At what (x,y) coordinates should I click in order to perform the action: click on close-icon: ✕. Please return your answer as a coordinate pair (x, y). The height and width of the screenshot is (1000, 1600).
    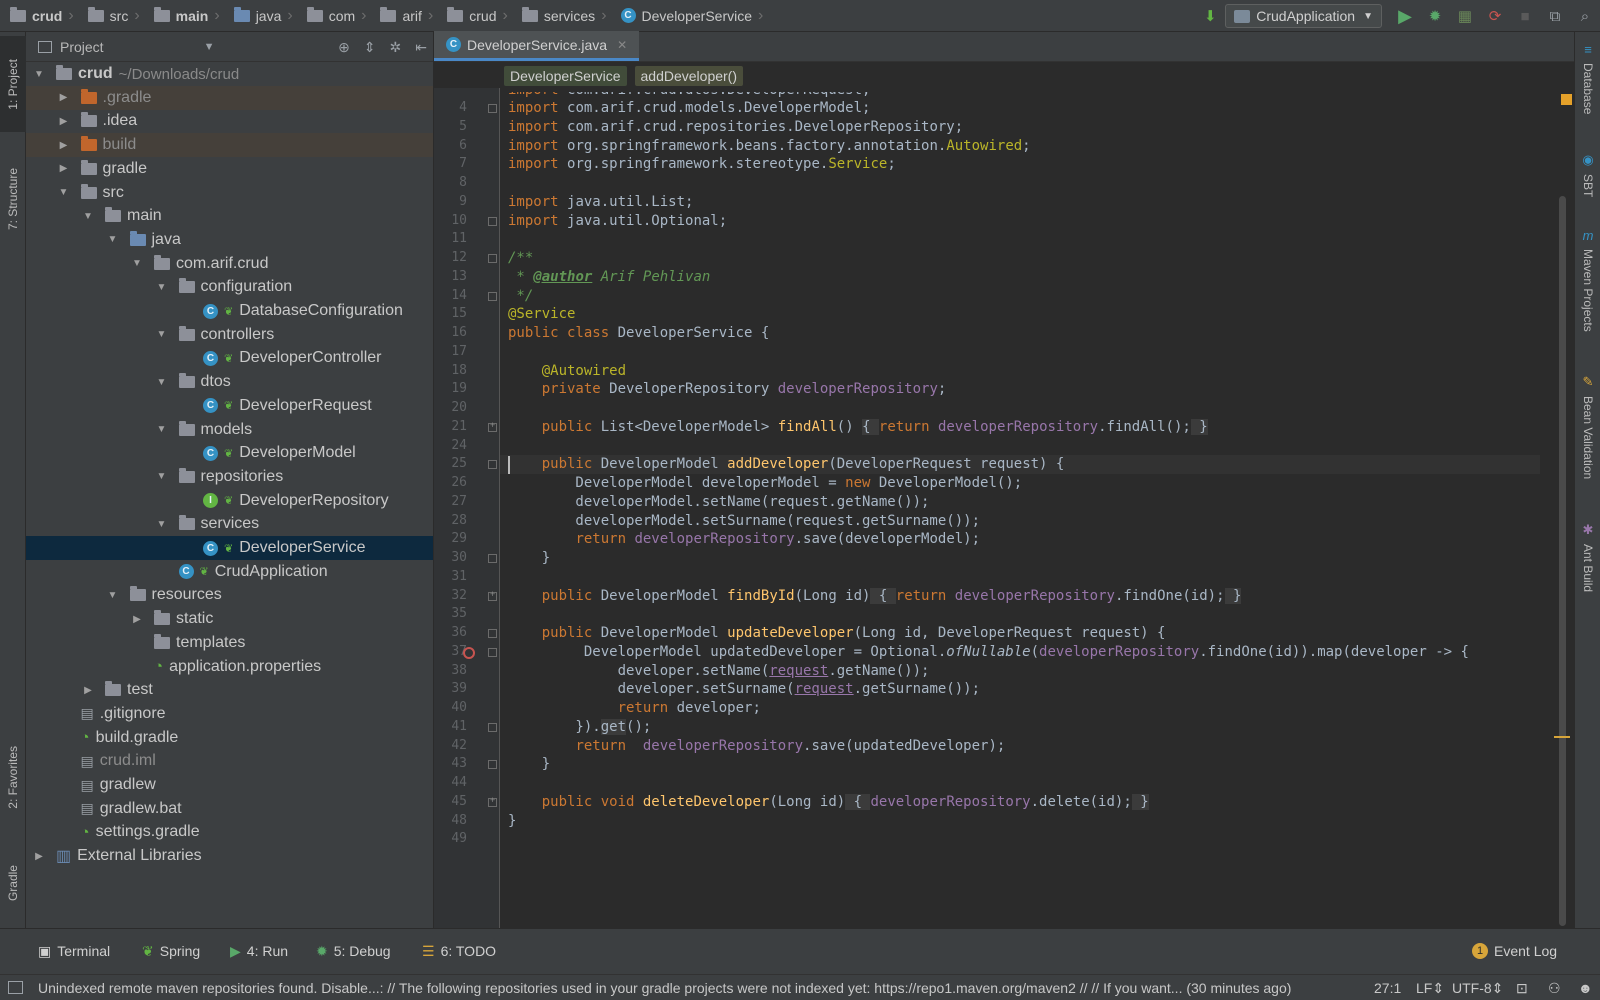
    Looking at the image, I should click on (622, 45).